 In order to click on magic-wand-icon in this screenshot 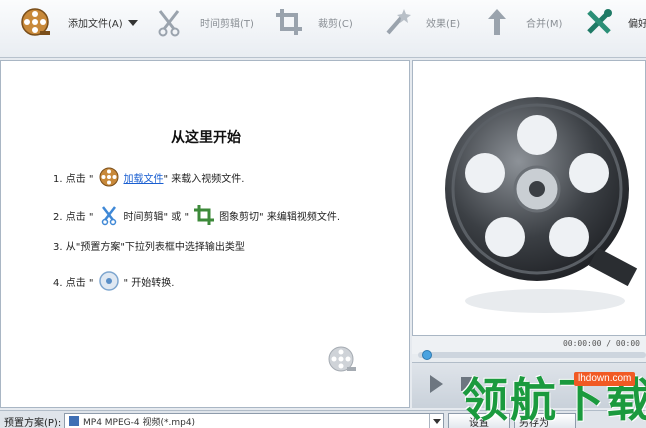, I will do `click(397, 22)`.